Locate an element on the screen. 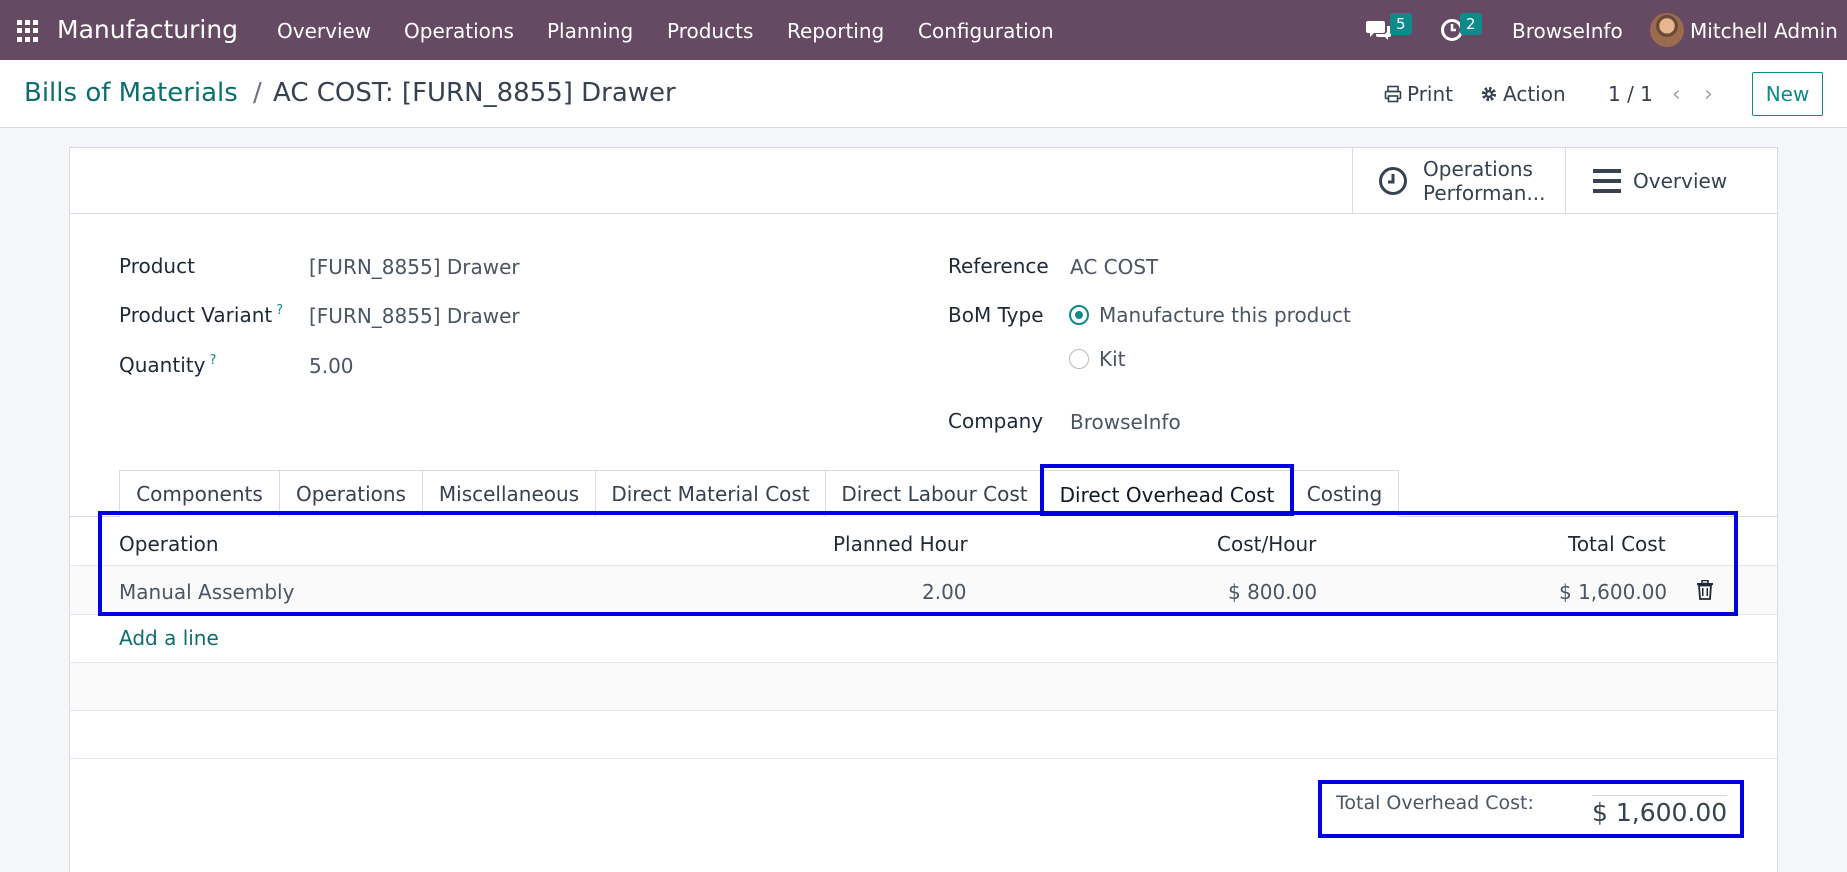 The height and width of the screenshot is (872, 1847). column-operation: Operation is located at coordinates (169, 544).